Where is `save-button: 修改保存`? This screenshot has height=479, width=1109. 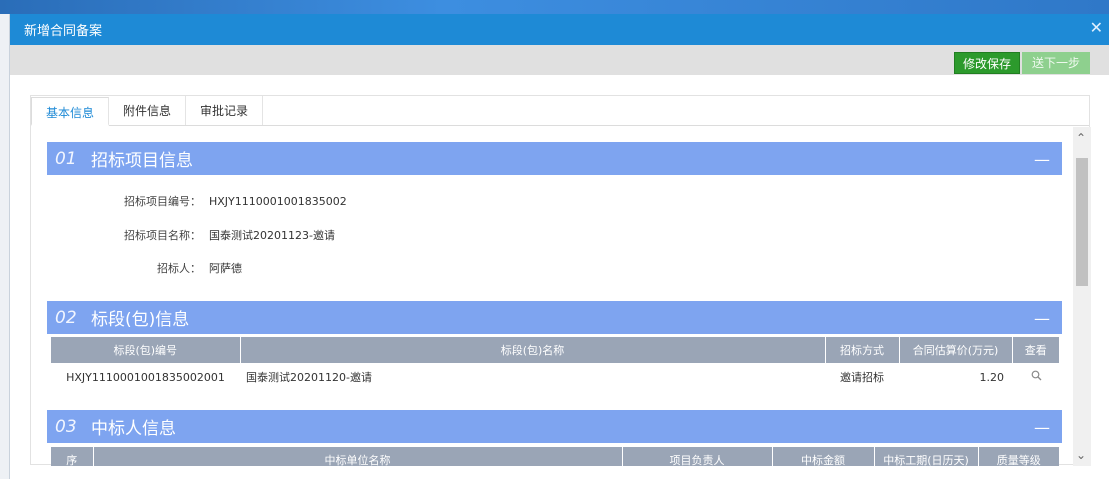
save-button: 修改保存 is located at coordinates (987, 63).